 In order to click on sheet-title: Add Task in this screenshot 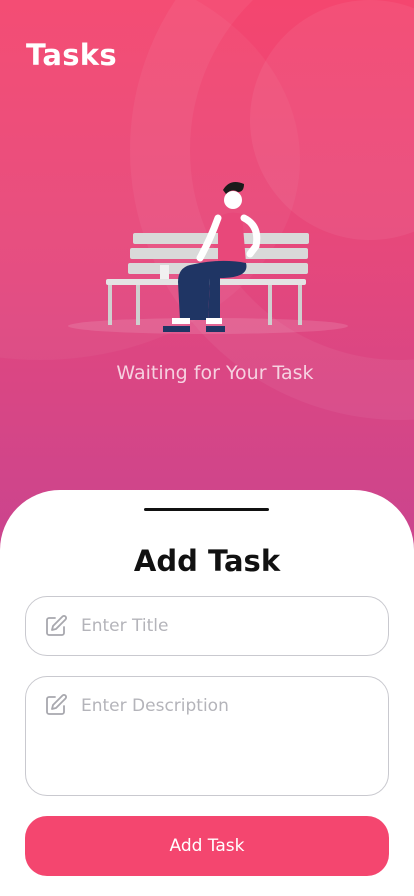, I will do `click(207, 561)`.